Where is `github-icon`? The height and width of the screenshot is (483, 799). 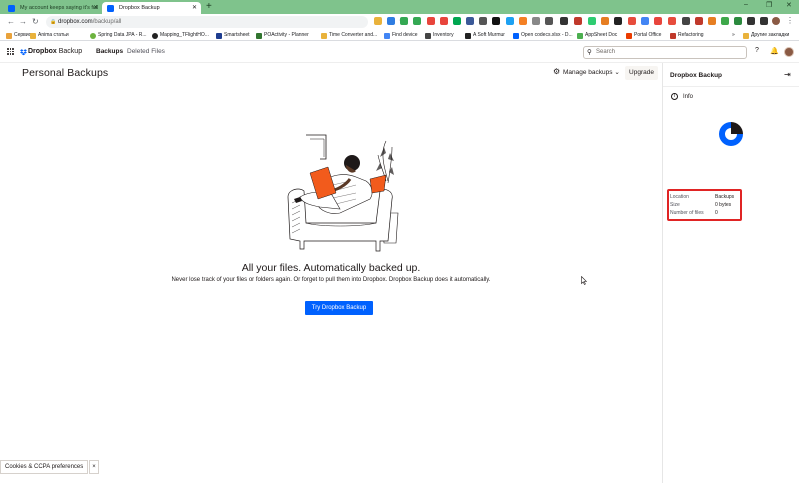 github-icon is located at coordinates (155, 36).